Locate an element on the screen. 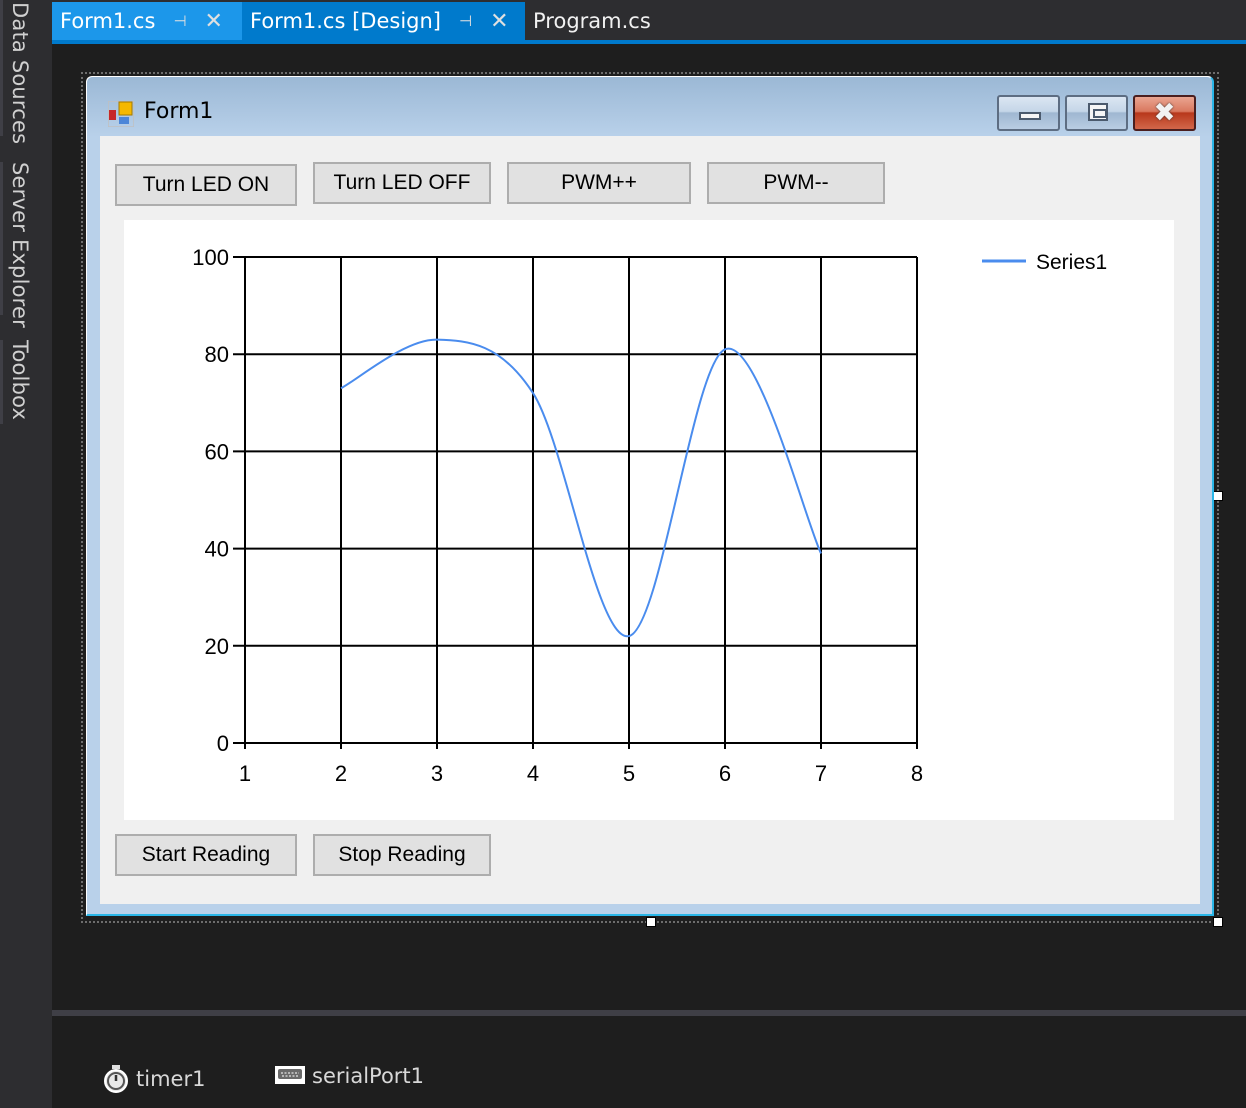 The image size is (1246, 1108). tab-program-cs: Program.cs is located at coordinates (600, 21).